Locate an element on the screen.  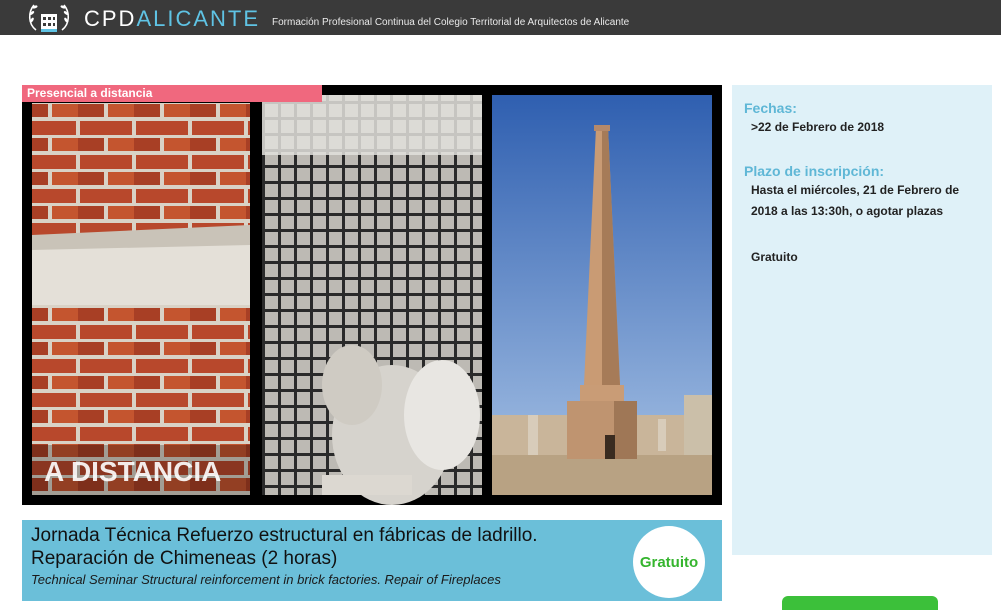
brand-name: CPDALICANTE is located at coordinates (172, 19).